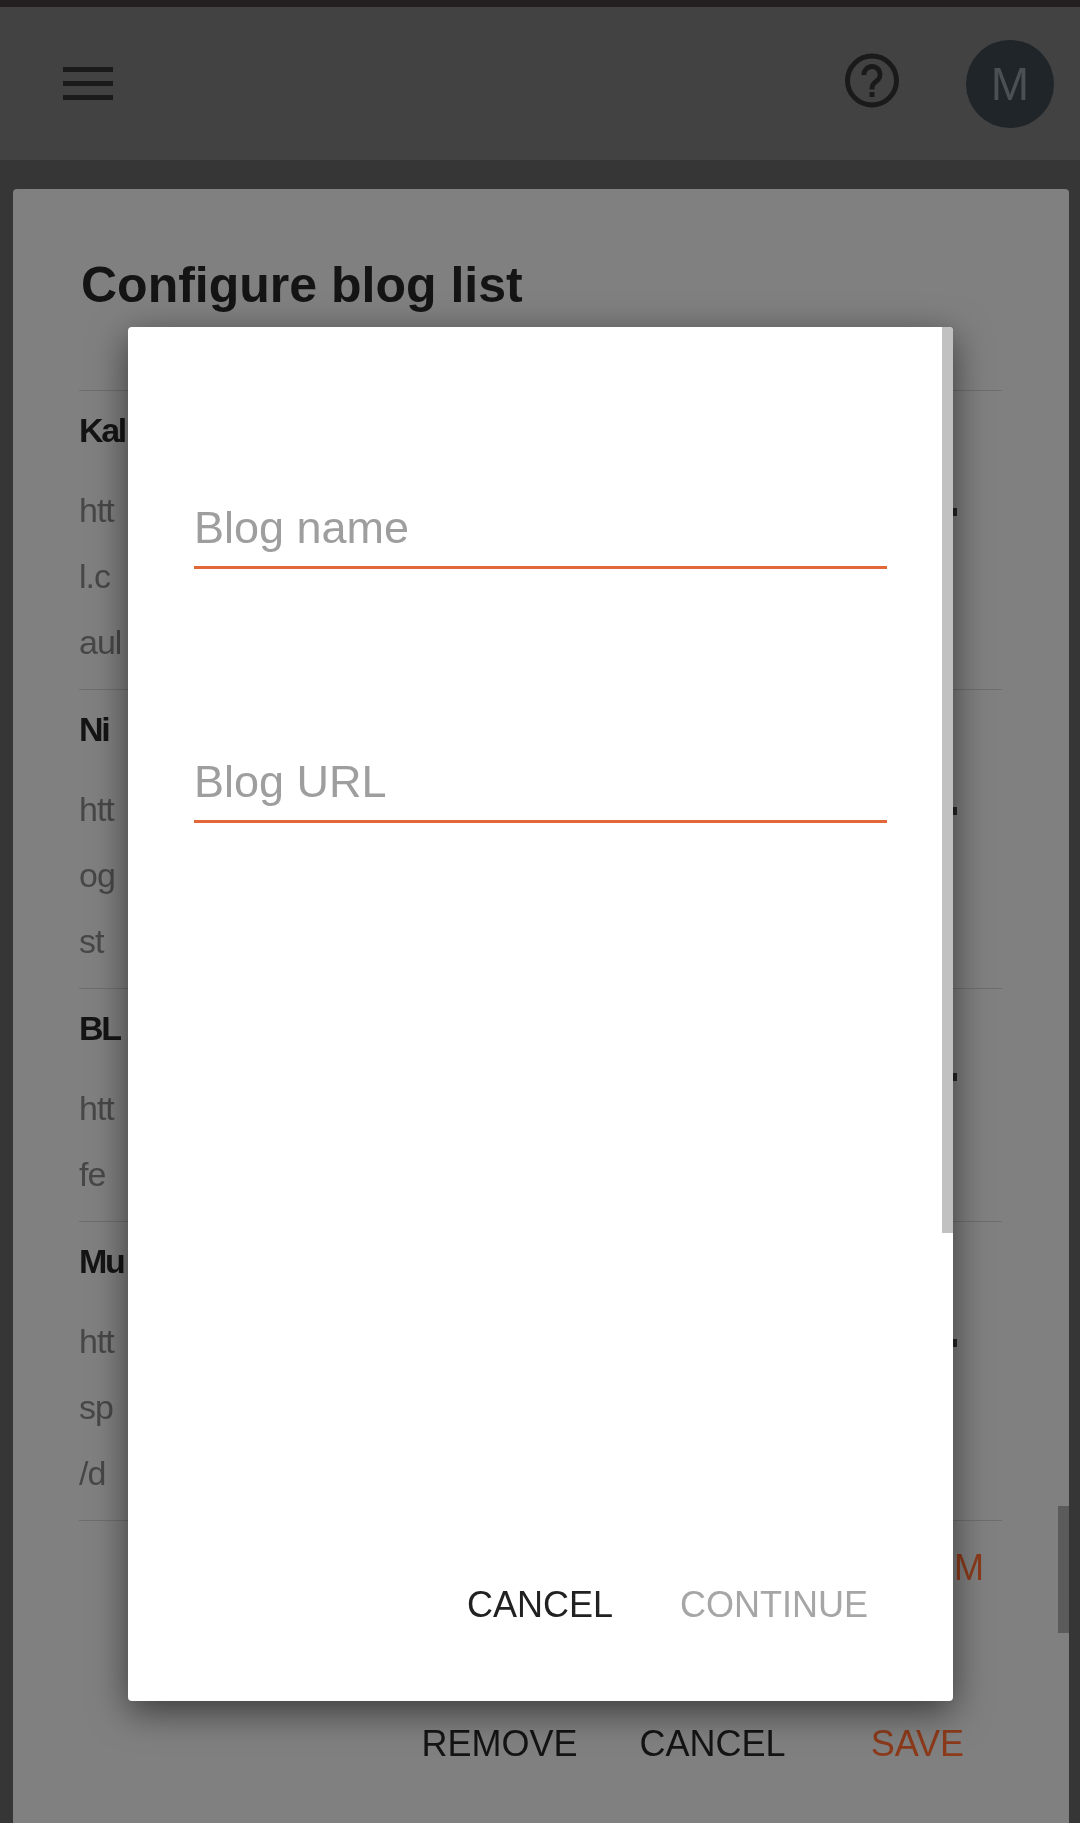 This screenshot has width=1080, height=1823. What do you see at coordinates (969, 1568) in the screenshot?
I see `add-button-fragment: M` at bounding box center [969, 1568].